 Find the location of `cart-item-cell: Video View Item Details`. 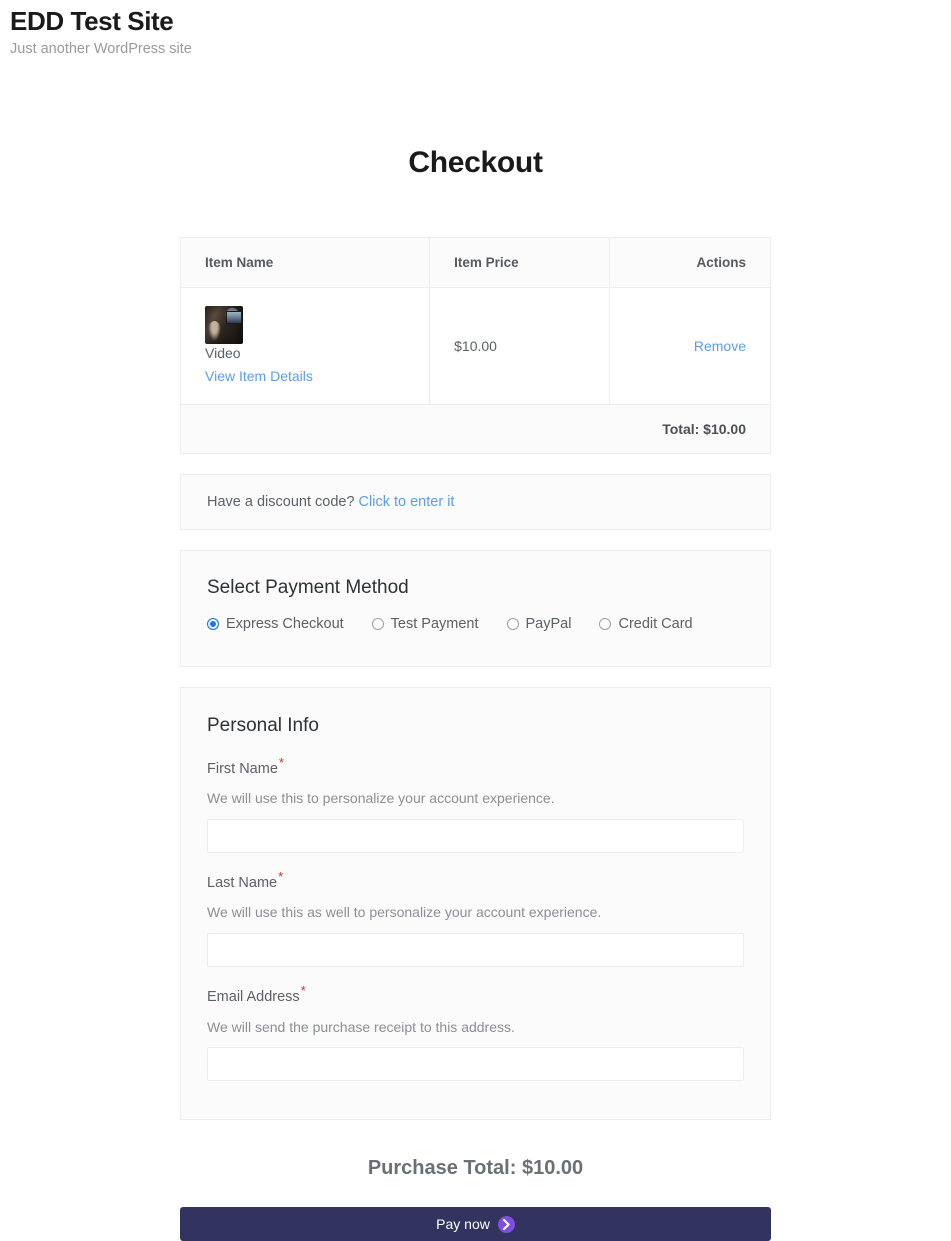

cart-item-cell: Video View Item Details is located at coordinates (305, 346).